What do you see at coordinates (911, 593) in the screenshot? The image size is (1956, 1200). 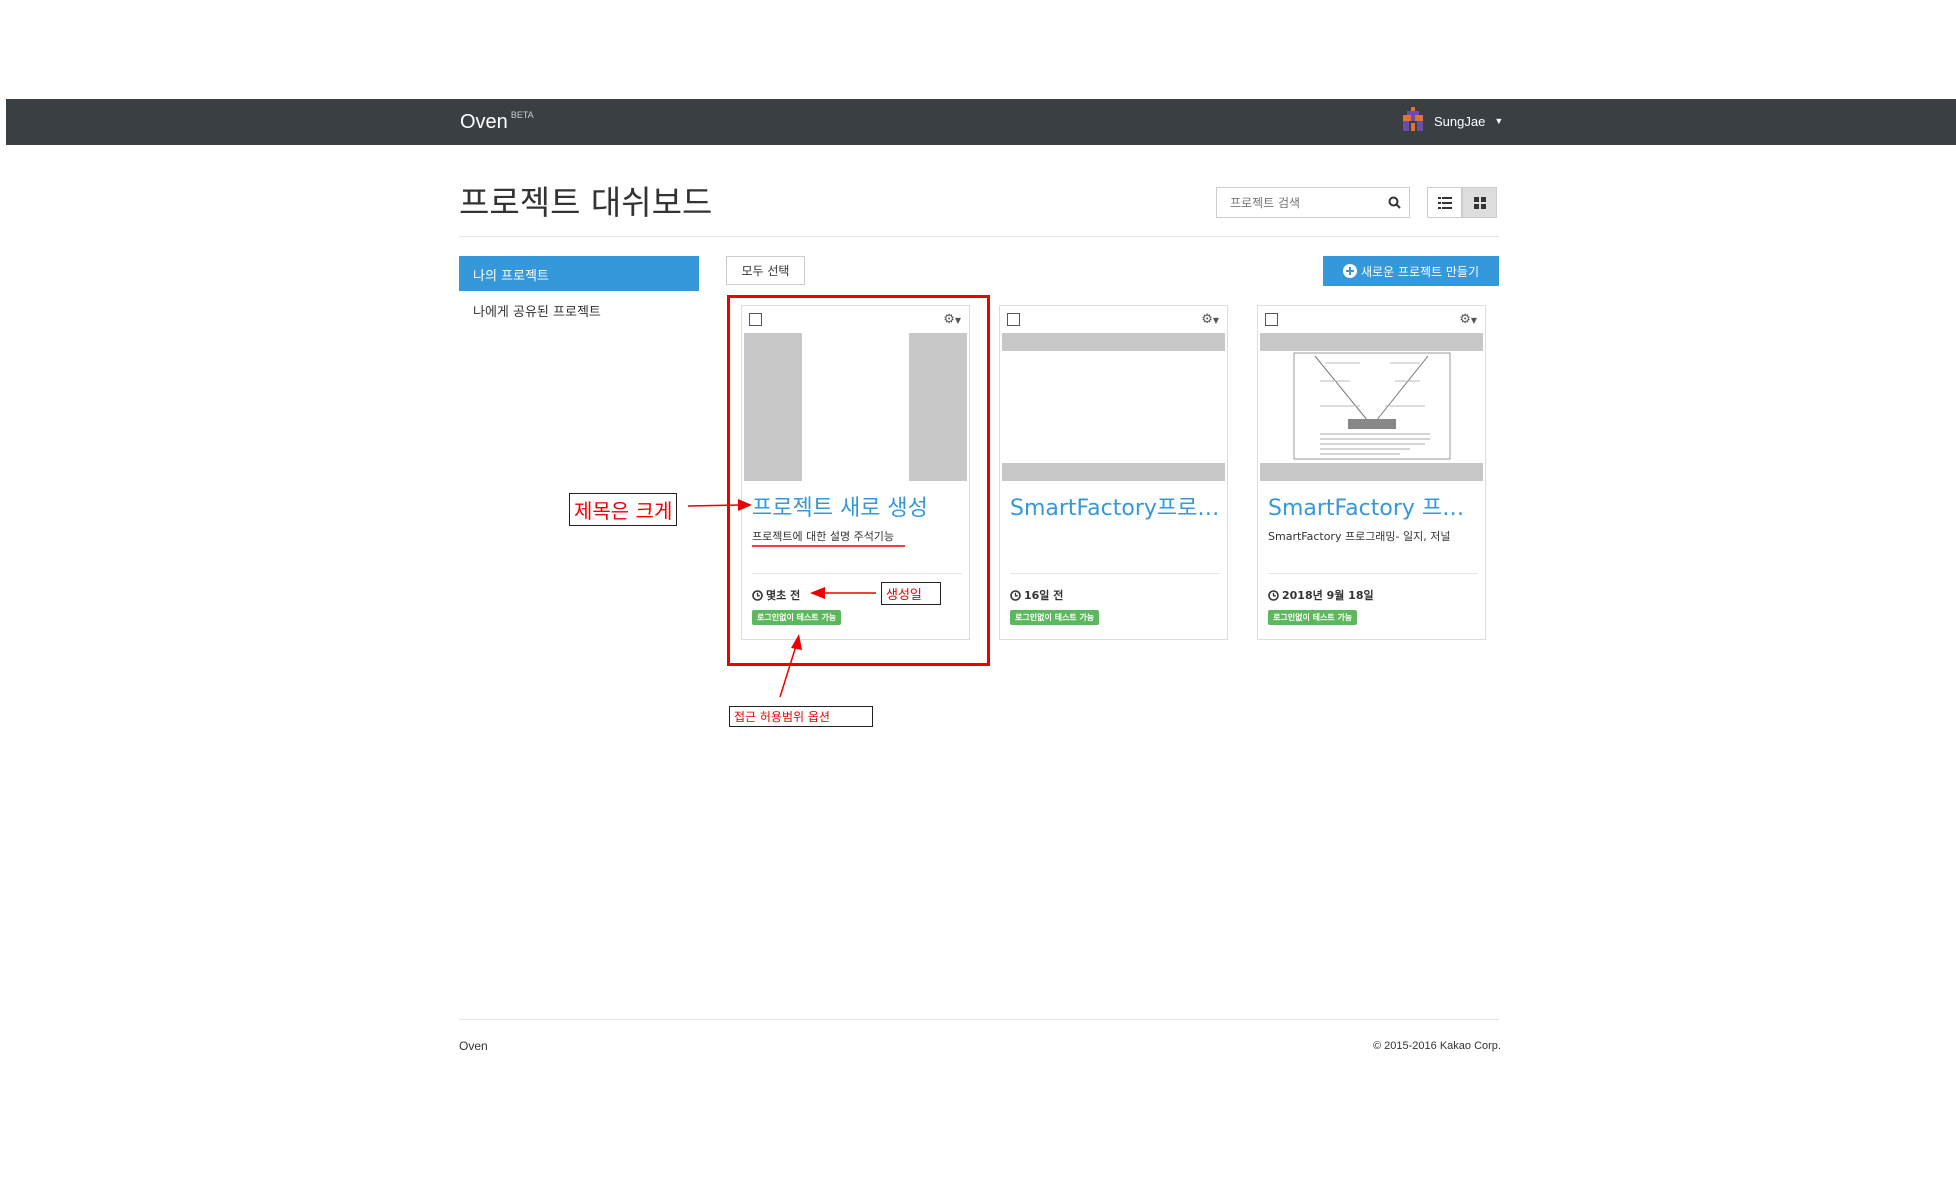 I see `annotation-date-note: 생성일` at bounding box center [911, 593].